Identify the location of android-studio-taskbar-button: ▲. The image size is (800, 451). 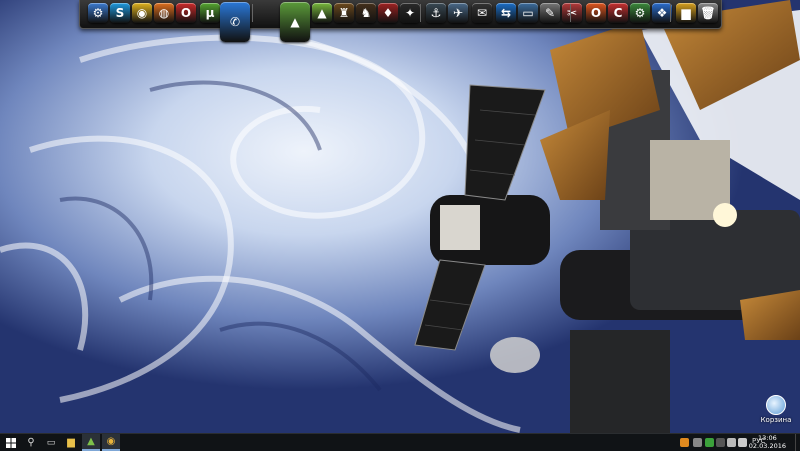
(91, 442).